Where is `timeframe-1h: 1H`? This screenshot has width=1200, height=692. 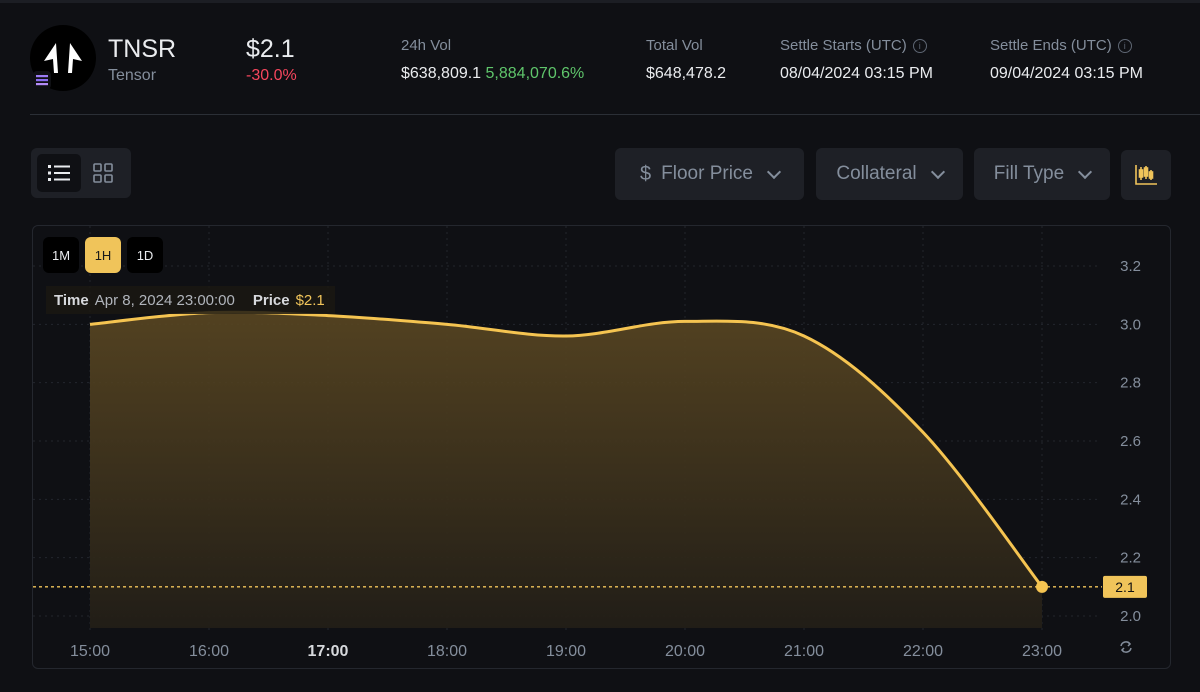
timeframe-1h: 1H is located at coordinates (103, 255).